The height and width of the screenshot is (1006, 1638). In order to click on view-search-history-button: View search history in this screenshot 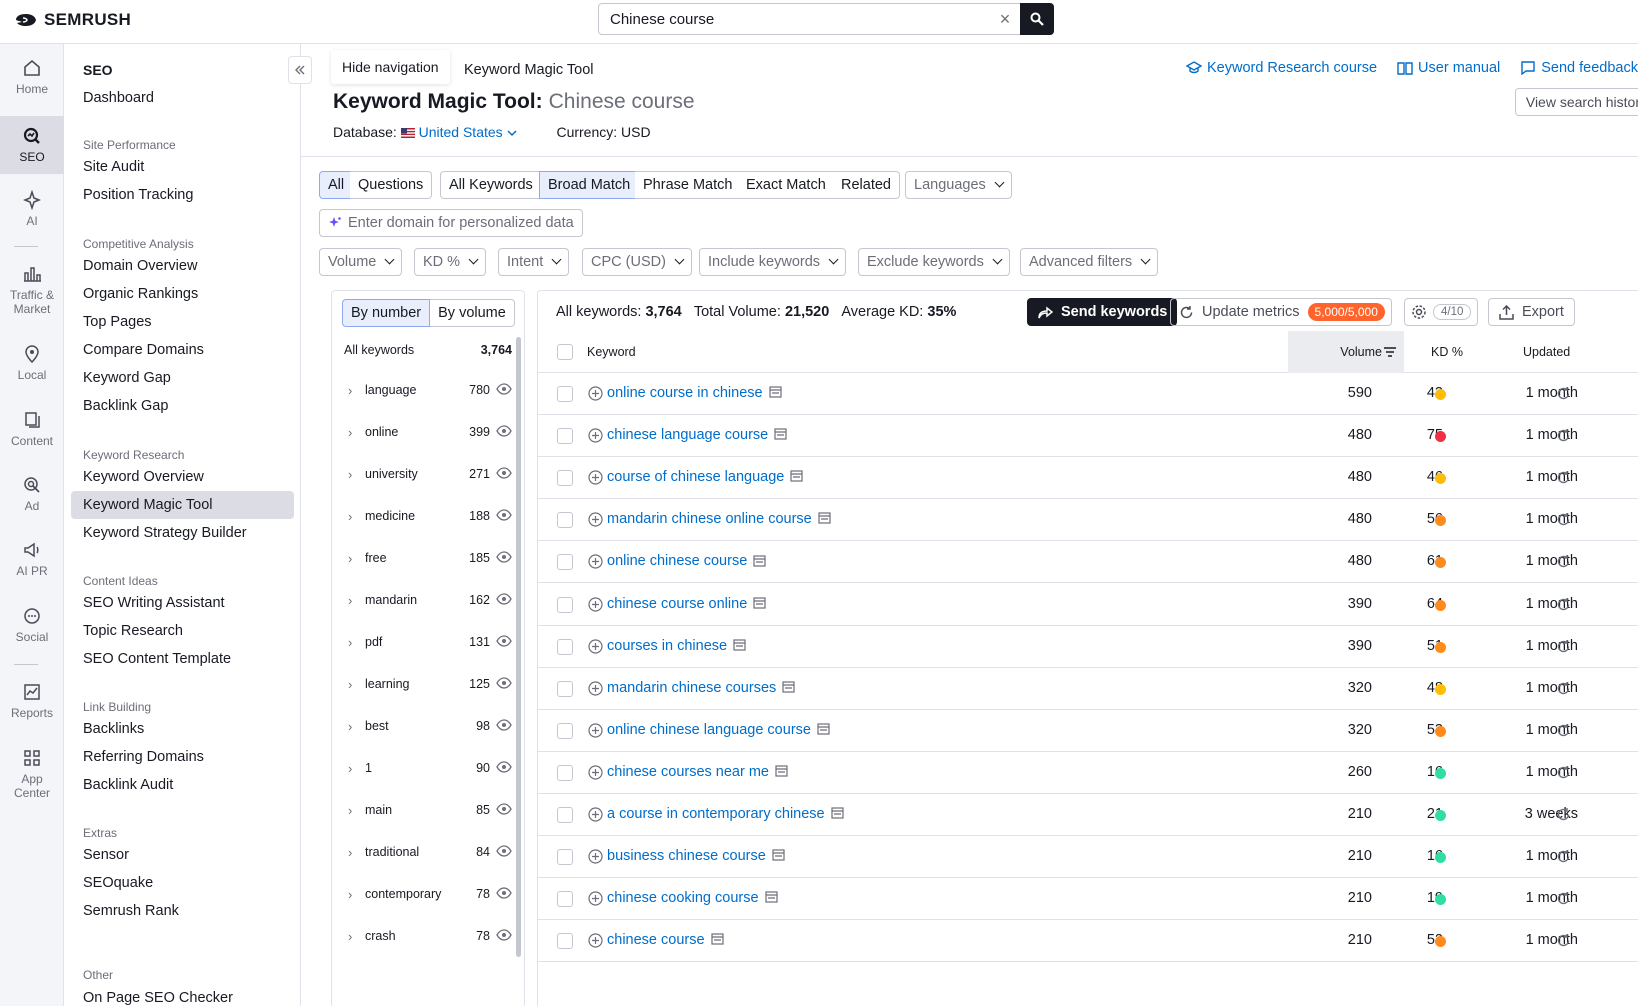, I will do `click(1576, 102)`.